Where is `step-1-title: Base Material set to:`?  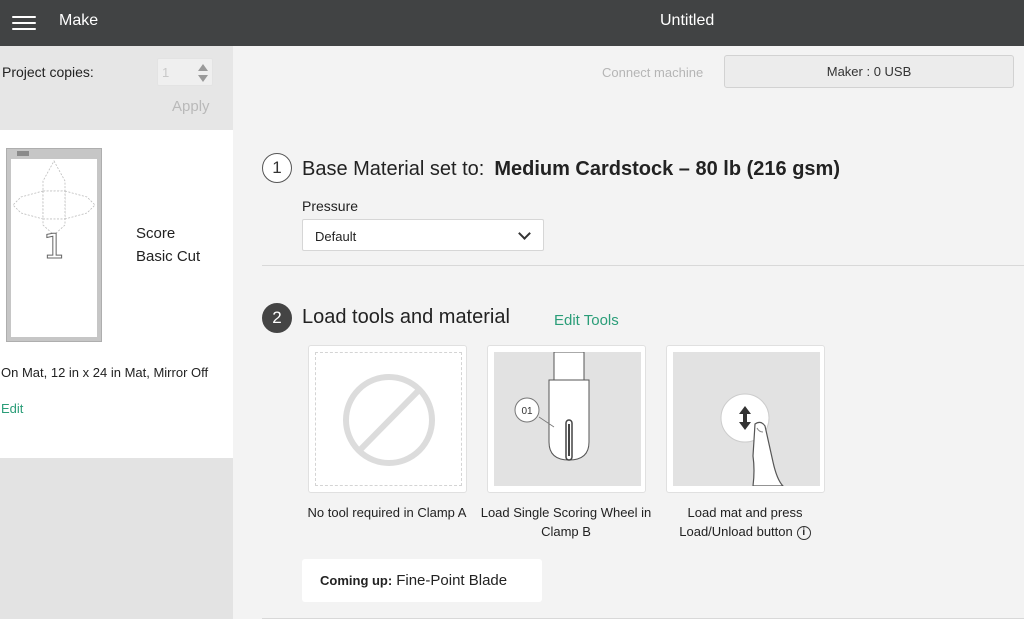 step-1-title: Base Material set to: is located at coordinates (393, 169).